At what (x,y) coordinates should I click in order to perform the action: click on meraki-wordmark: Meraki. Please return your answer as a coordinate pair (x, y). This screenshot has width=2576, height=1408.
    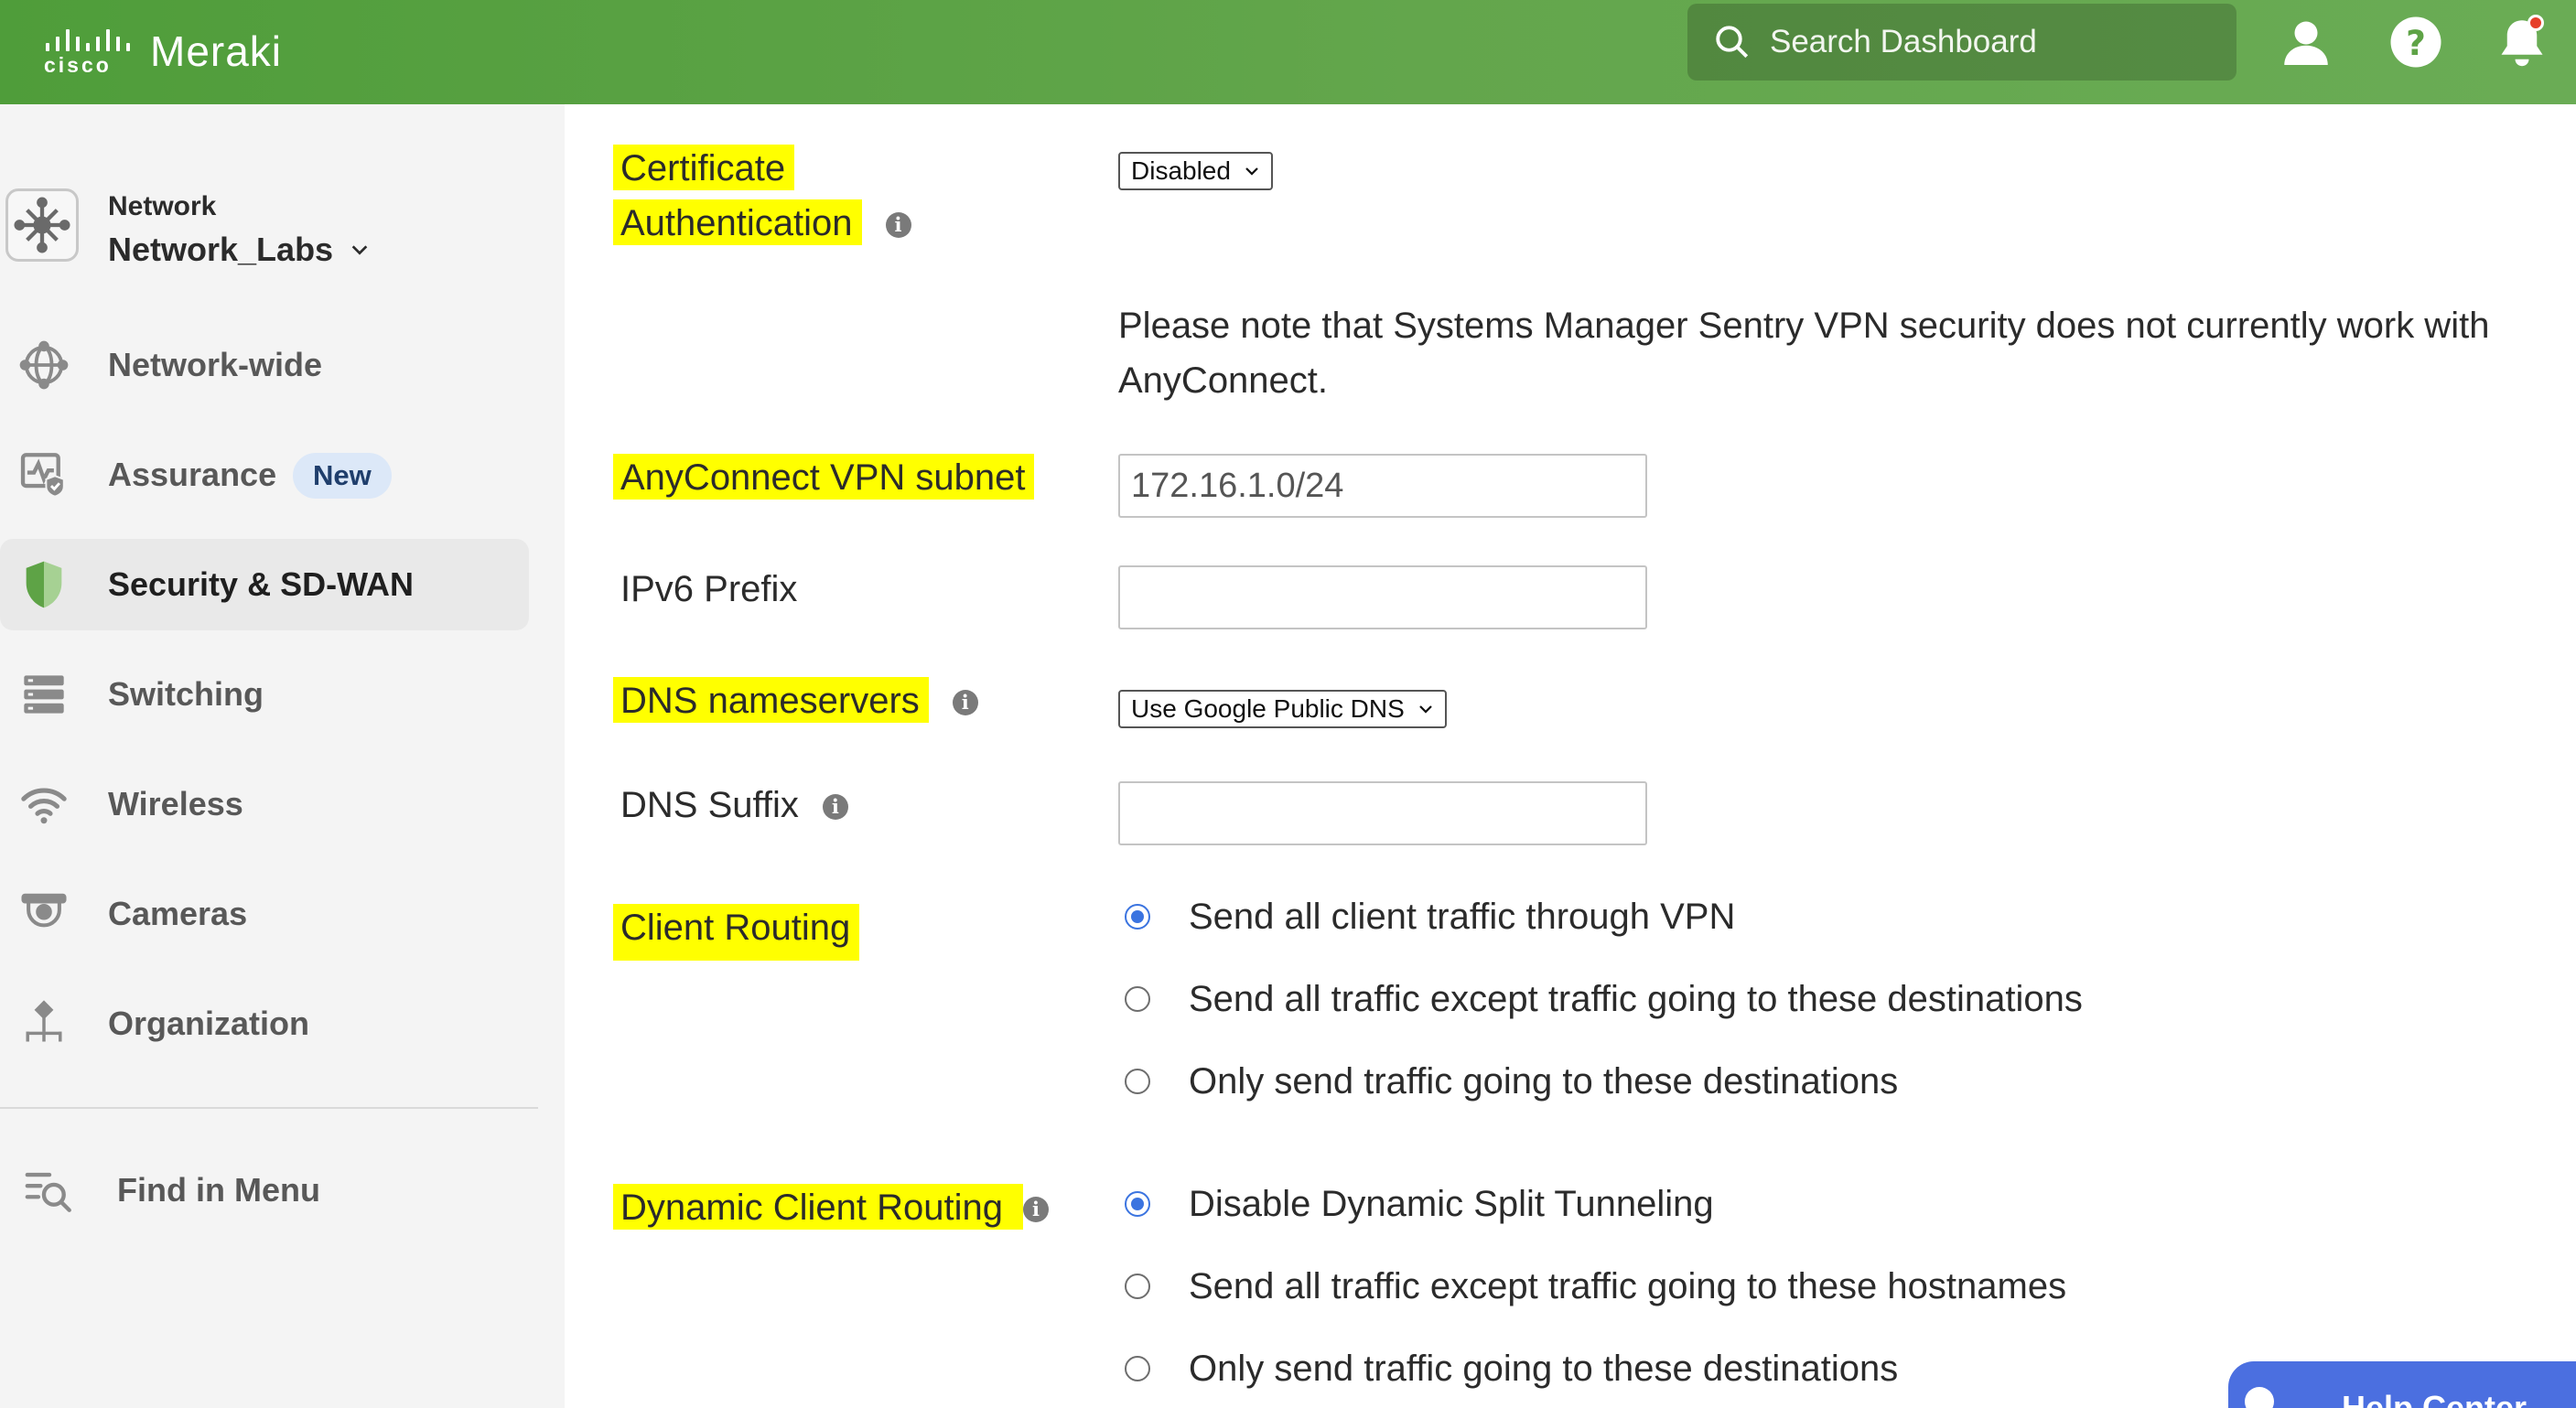
    Looking at the image, I should click on (216, 51).